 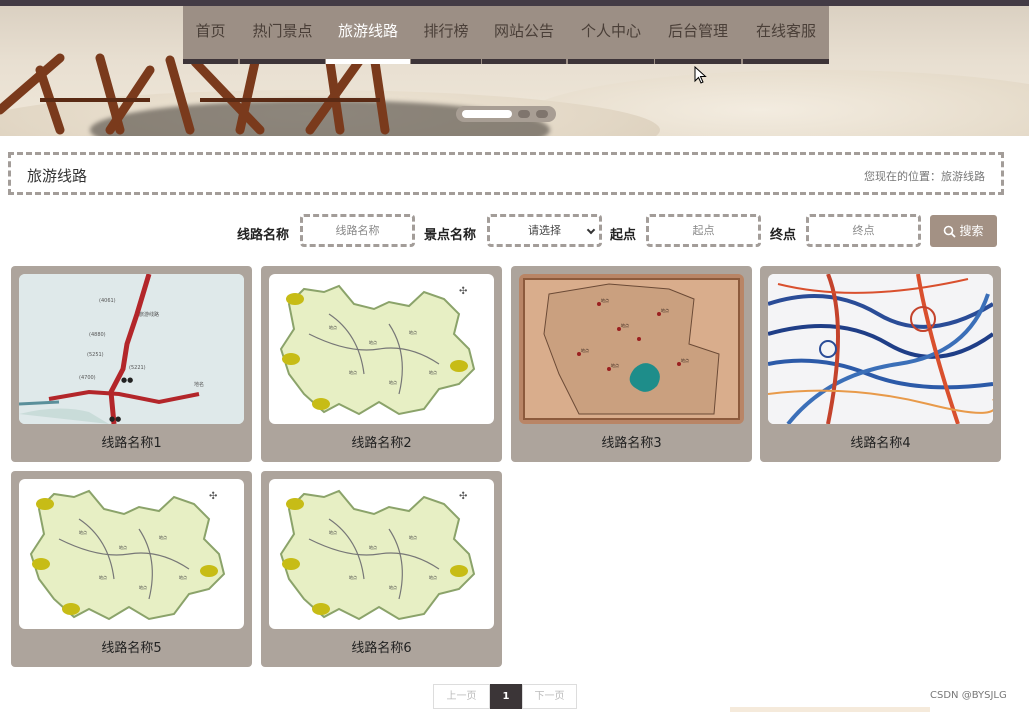 I want to click on search-button: 搜索, so click(x=963, y=231).